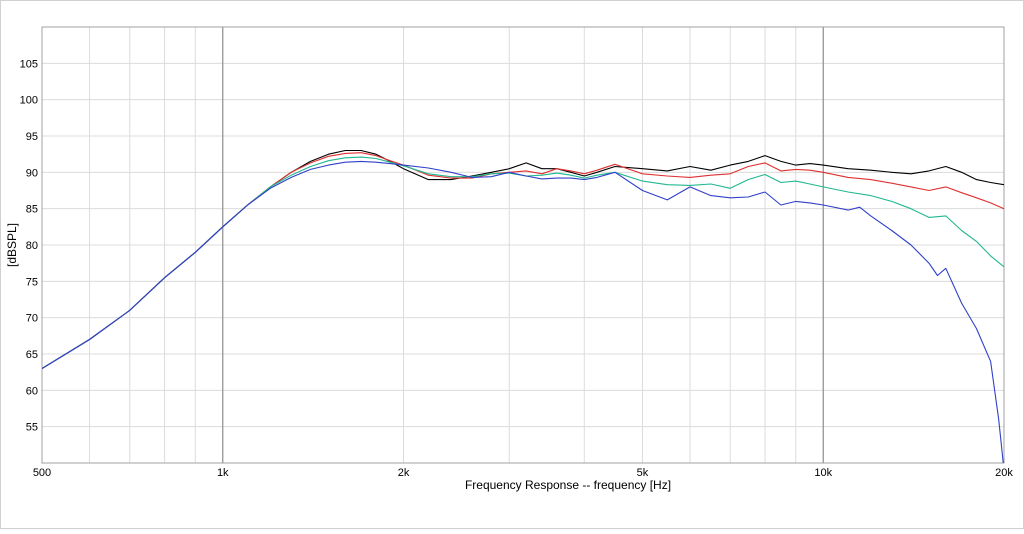 This screenshot has width=1024, height=534. I want to click on y-tick-label: 90, so click(32, 173).